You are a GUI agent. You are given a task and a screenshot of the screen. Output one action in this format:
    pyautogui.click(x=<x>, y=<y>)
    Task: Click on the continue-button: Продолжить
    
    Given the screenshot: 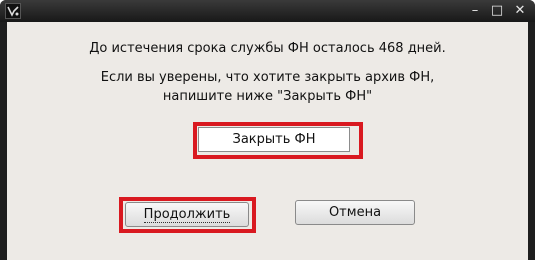 What is the action you would take?
    pyautogui.click(x=187, y=214)
    